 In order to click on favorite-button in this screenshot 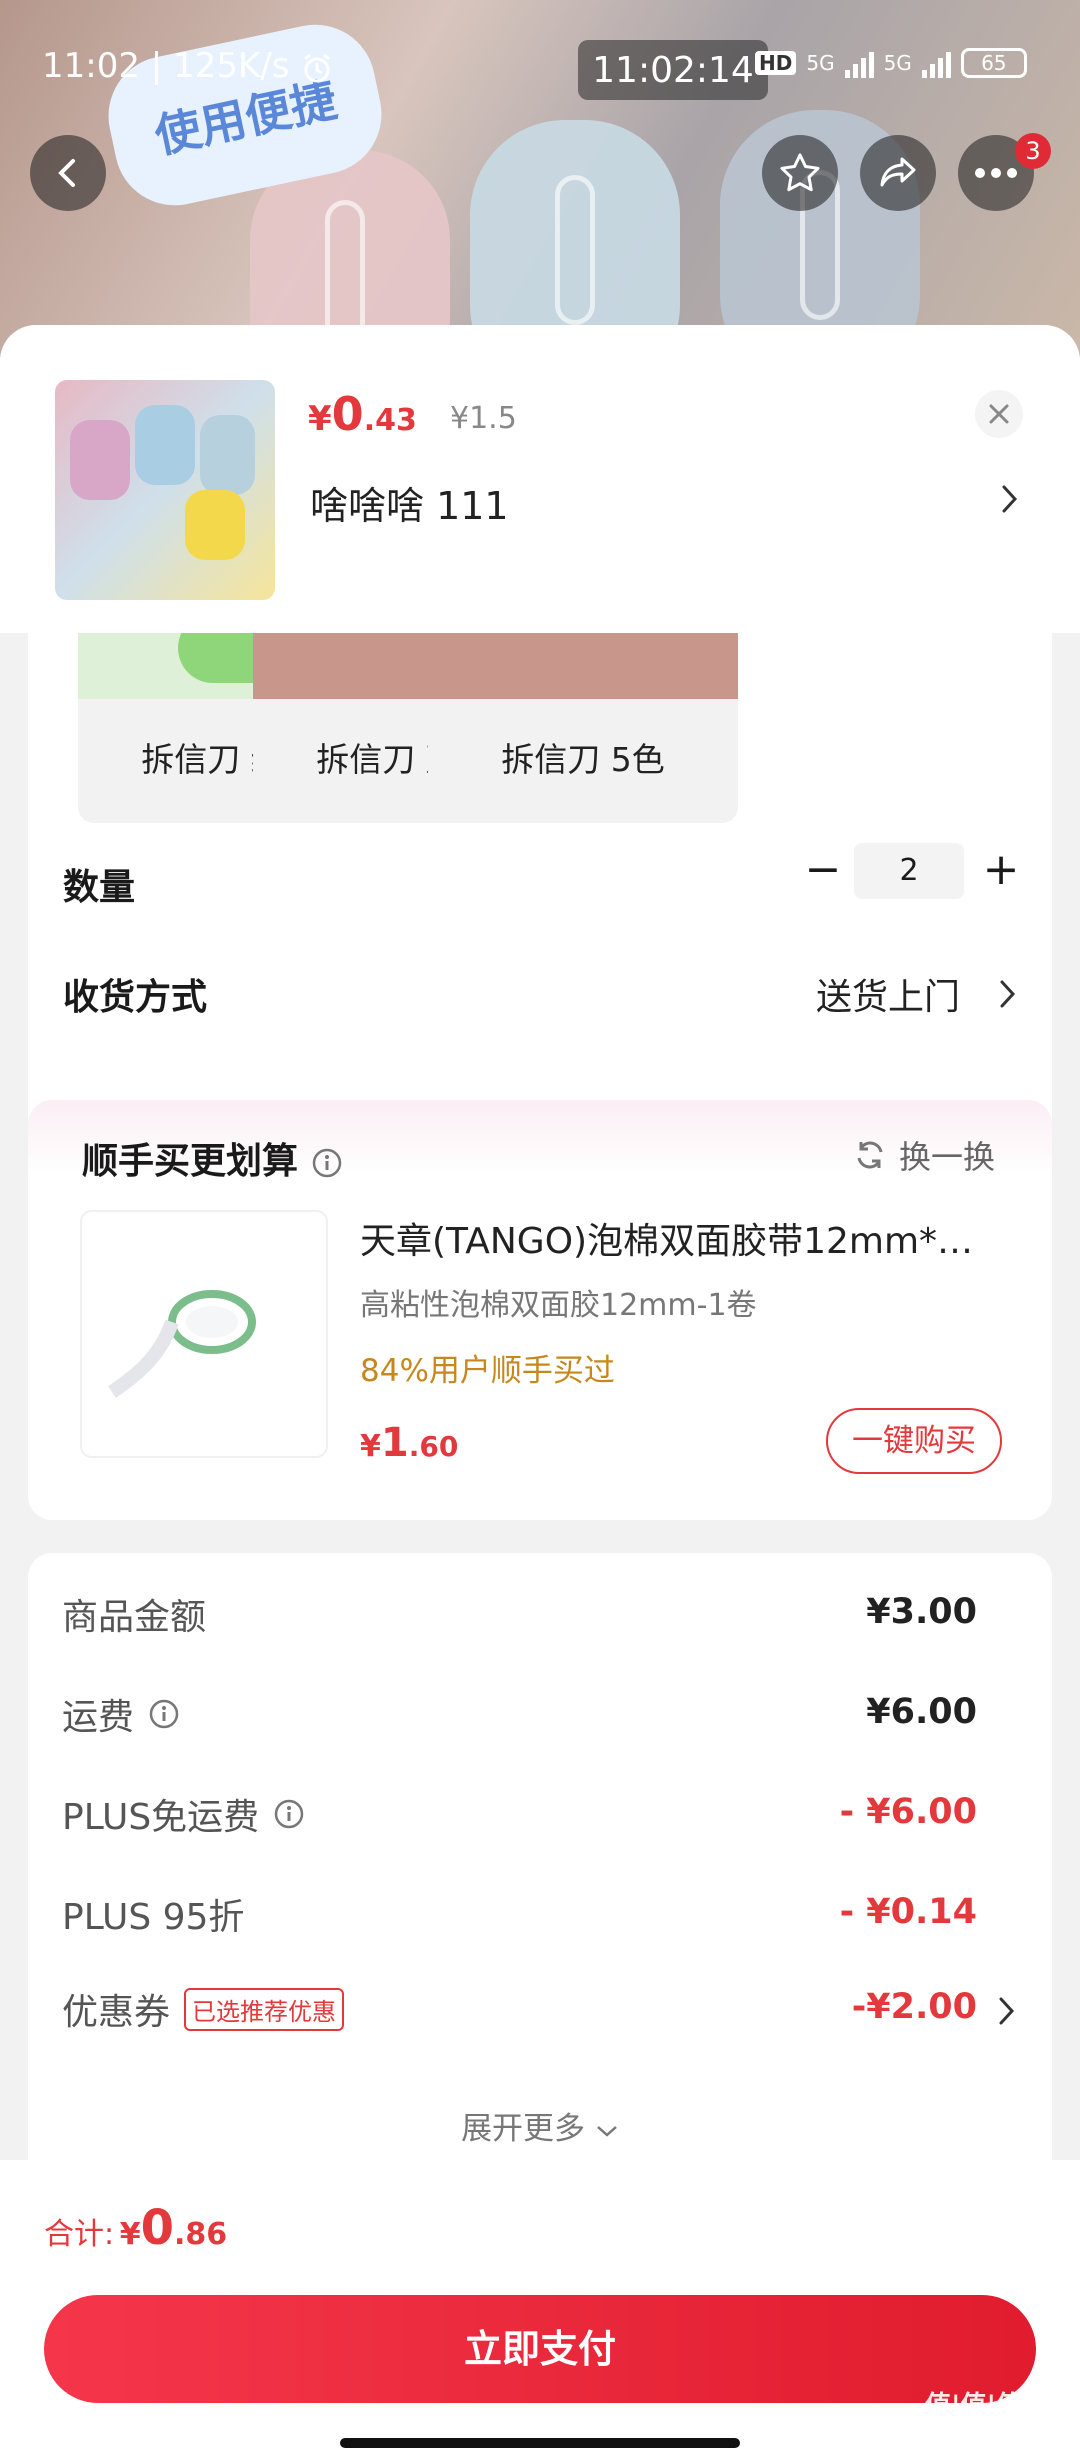, I will do `click(800, 173)`.